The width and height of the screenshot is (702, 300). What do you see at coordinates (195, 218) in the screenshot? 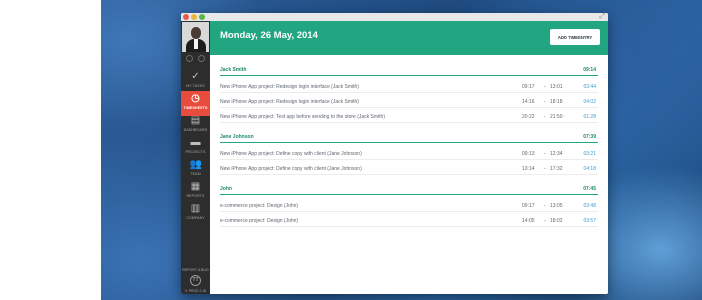
I see `sidebar-item-label: COMPANY` at bounding box center [195, 218].